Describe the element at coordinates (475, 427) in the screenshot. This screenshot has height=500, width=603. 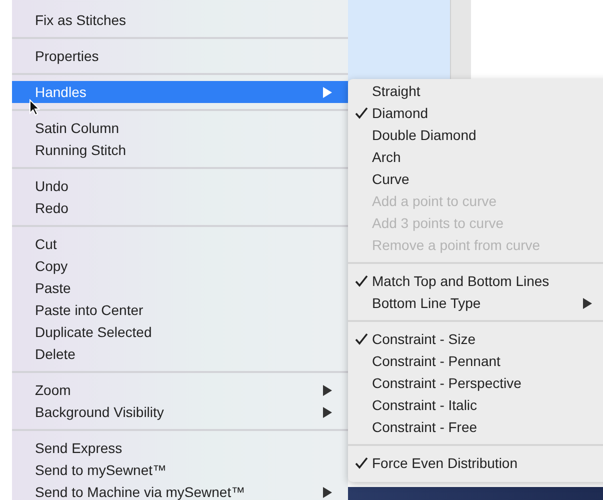
I see `menu-item: Constraint - Free` at that location.